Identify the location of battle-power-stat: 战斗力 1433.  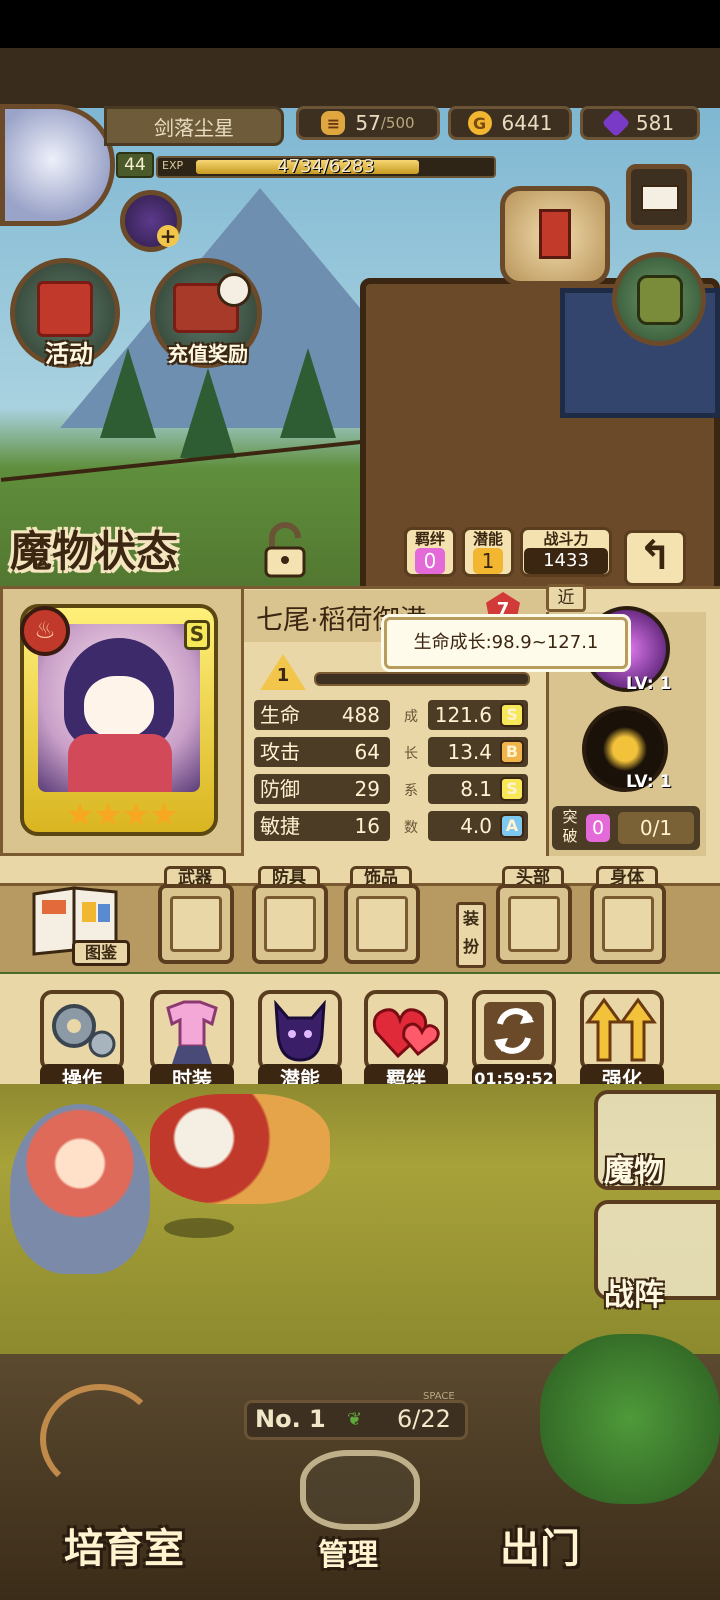
(566, 552).